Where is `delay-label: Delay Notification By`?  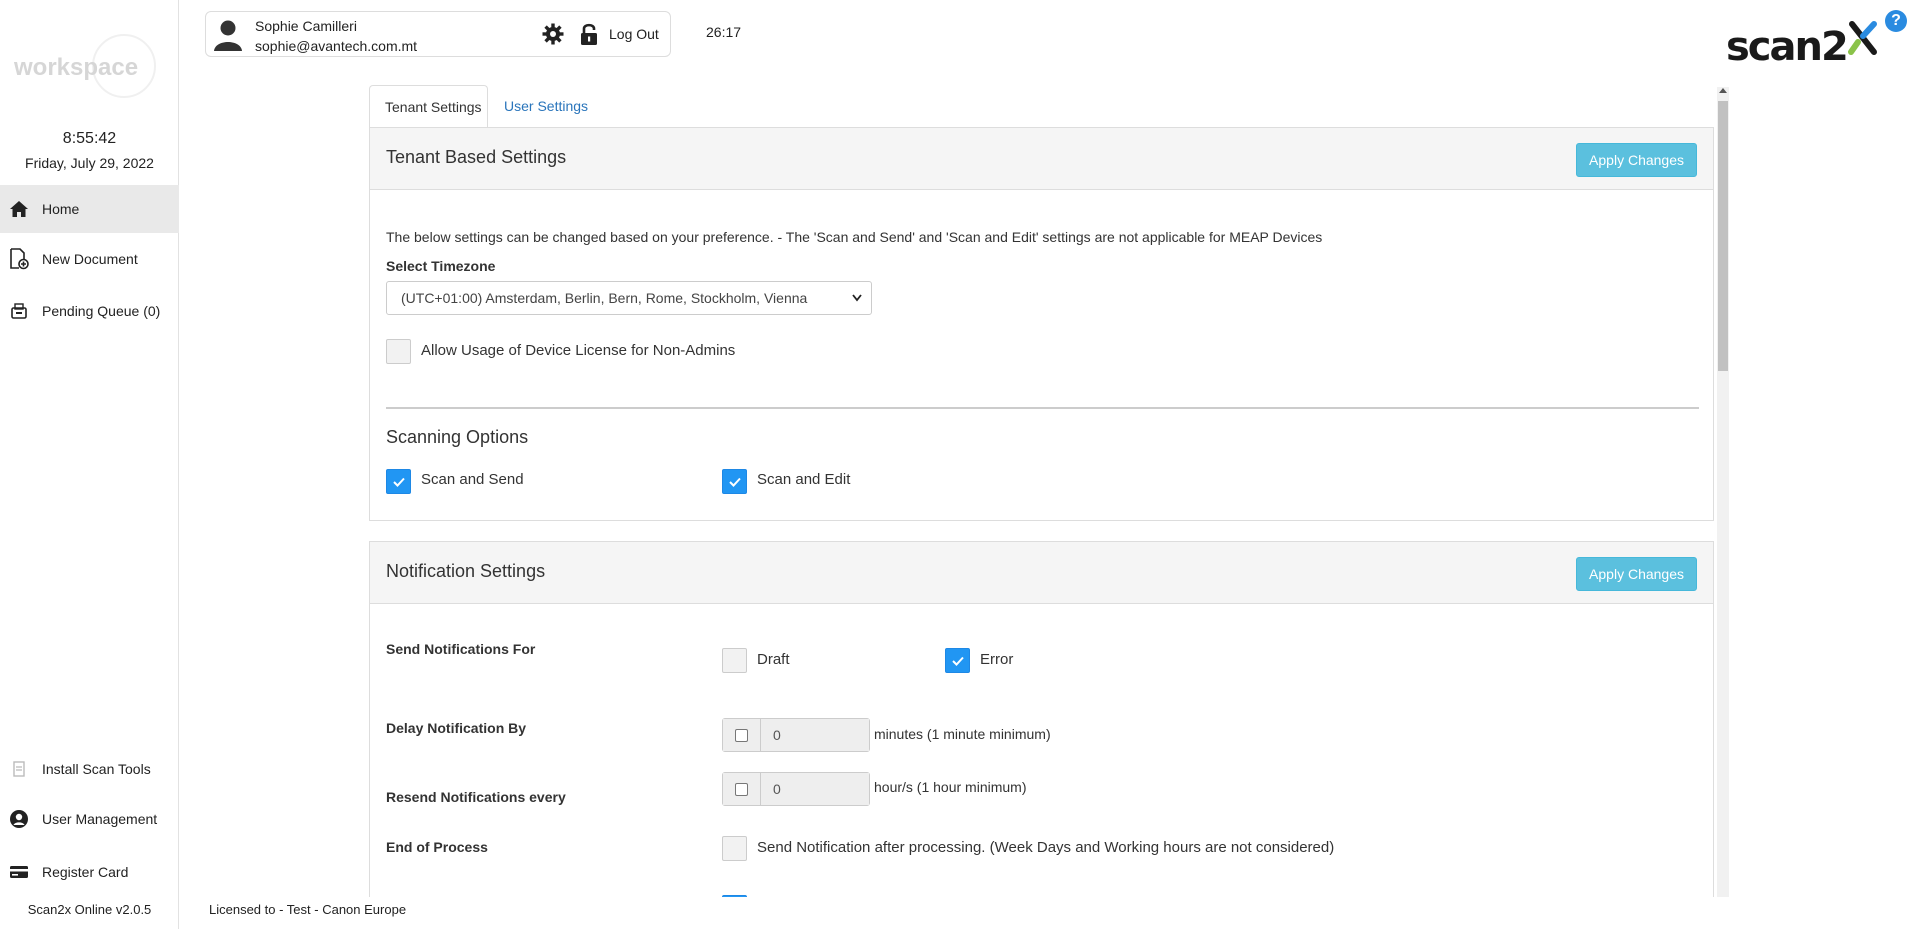
delay-label: Delay Notification By is located at coordinates (456, 728).